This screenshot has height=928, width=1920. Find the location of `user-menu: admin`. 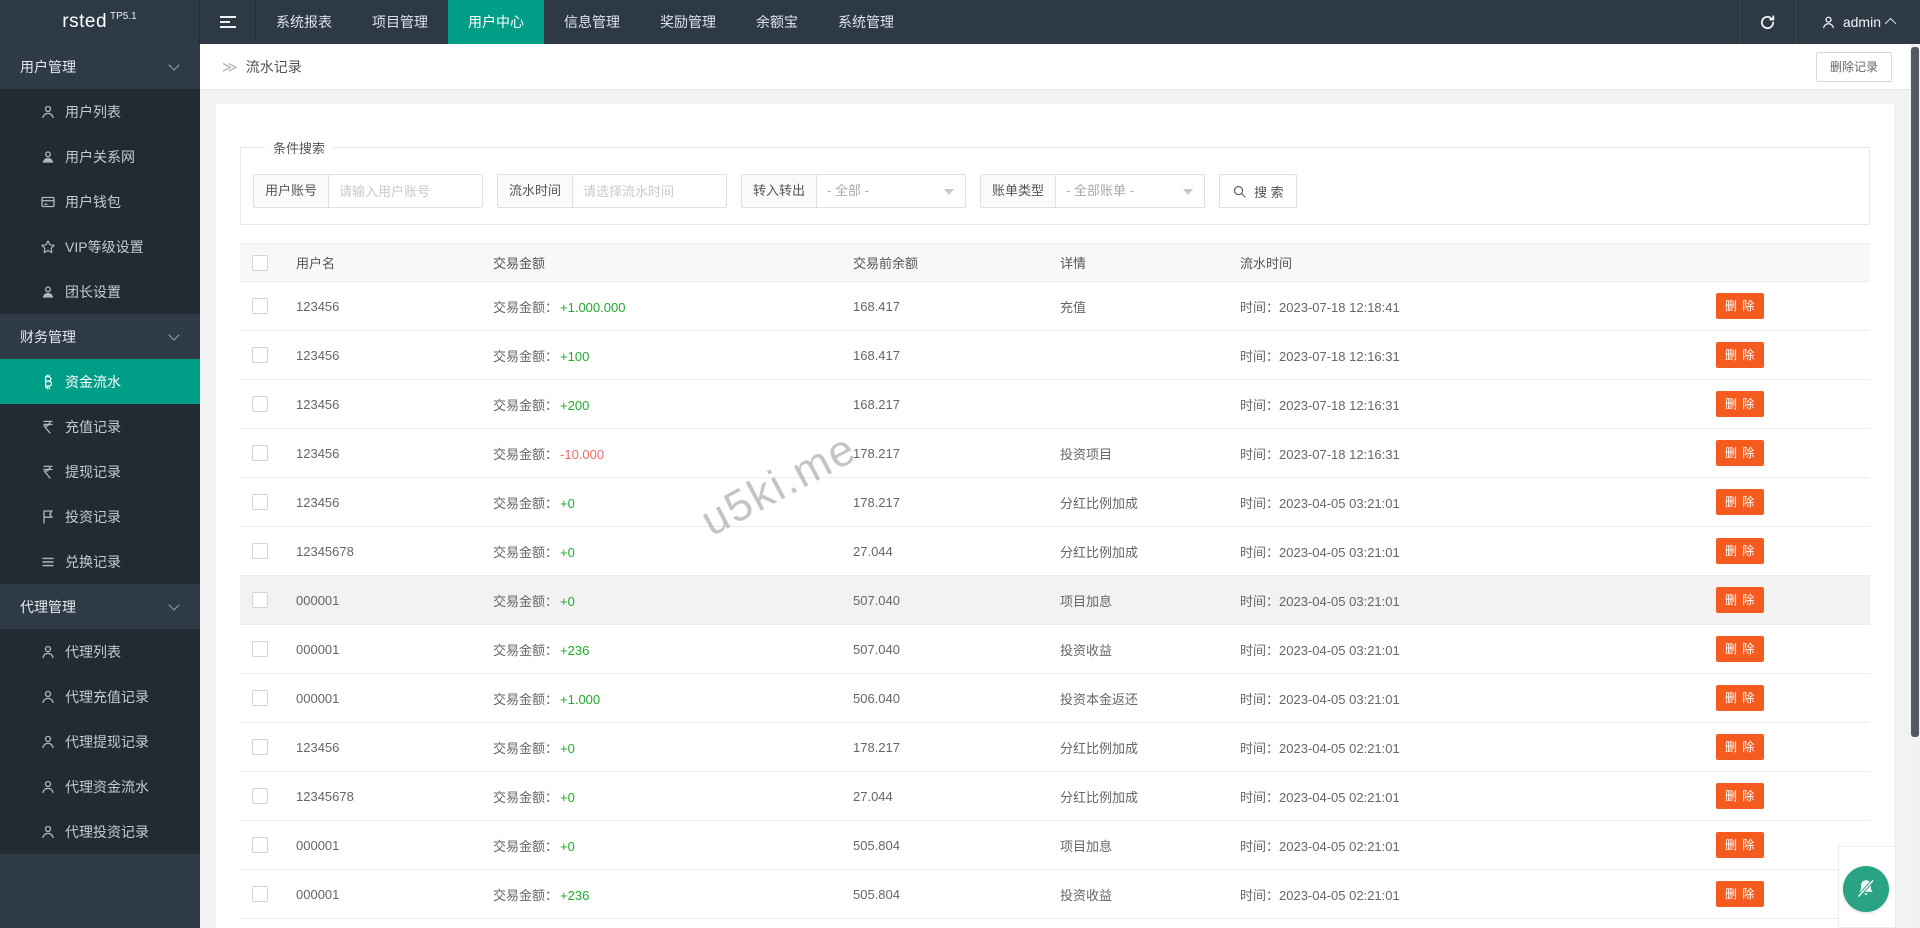

user-menu: admin is located at coordinates (1858, 22).